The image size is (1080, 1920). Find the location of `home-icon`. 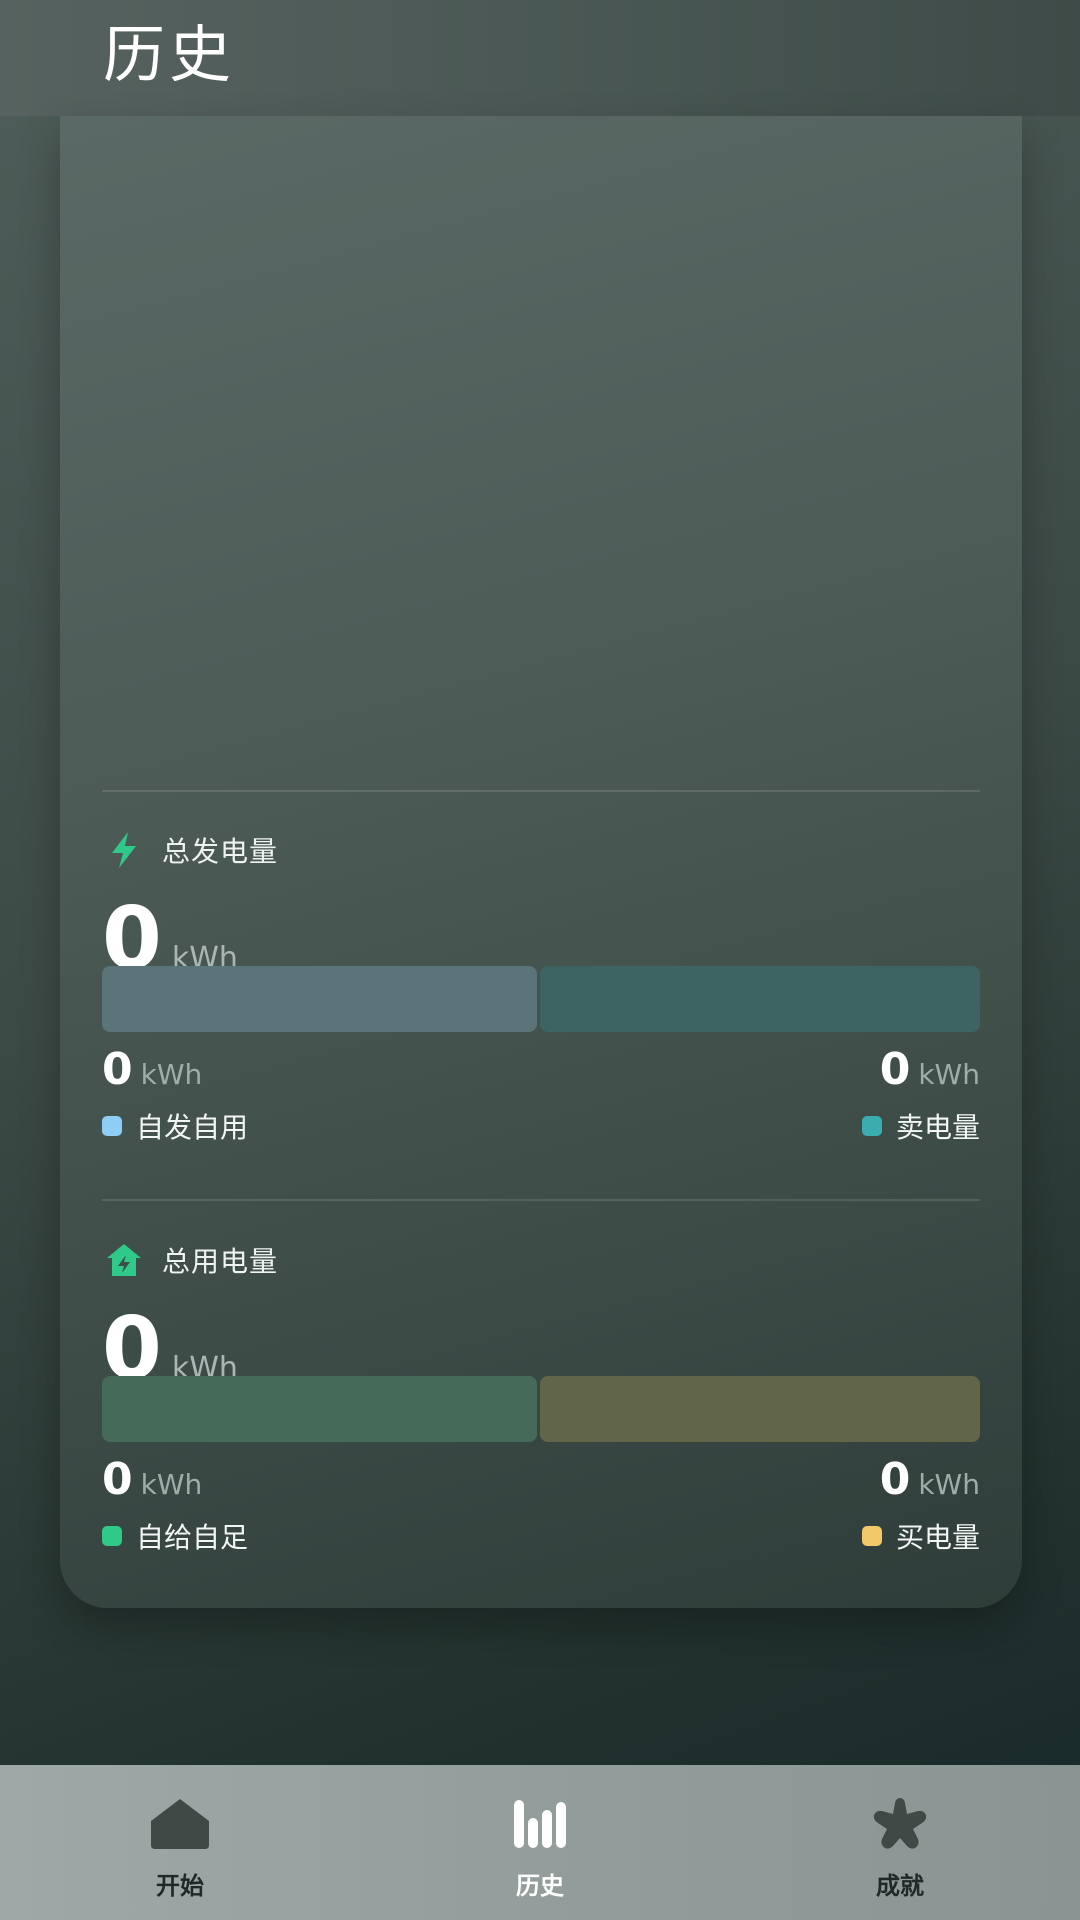

home-icon is located at coordinates (180, 1824).